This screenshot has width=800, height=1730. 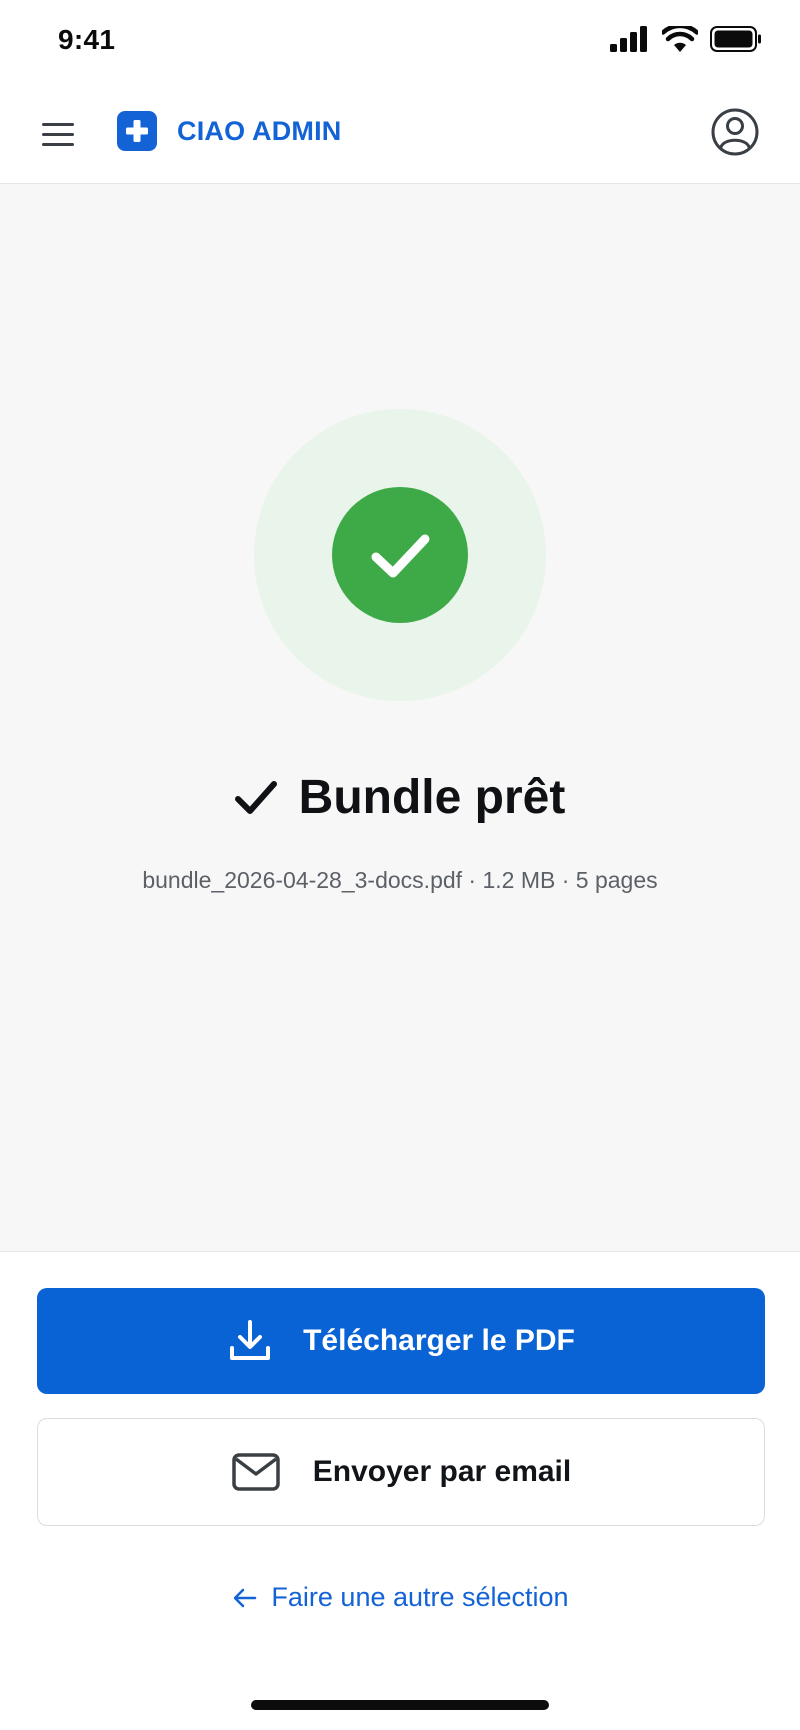 I want to click on hamburger-icon, so click(x=58, y=134).